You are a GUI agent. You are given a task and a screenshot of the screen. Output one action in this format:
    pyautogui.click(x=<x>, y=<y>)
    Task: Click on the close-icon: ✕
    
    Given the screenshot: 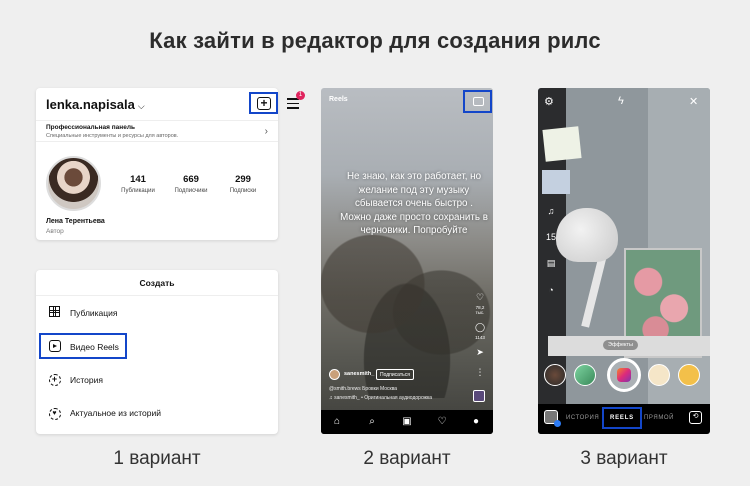 What is the action you would take?
    pyautogui.click(x=693, y=101)
    